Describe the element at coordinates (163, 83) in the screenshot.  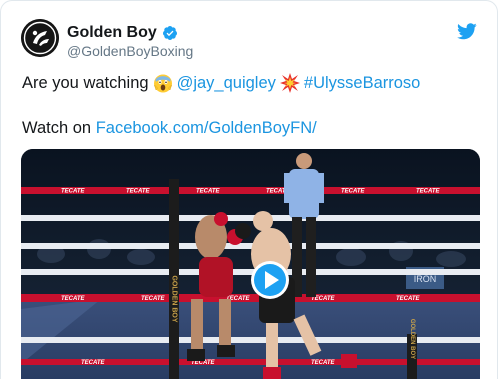
I see `face-screaming-in-fear-emoji-icon` at that location.